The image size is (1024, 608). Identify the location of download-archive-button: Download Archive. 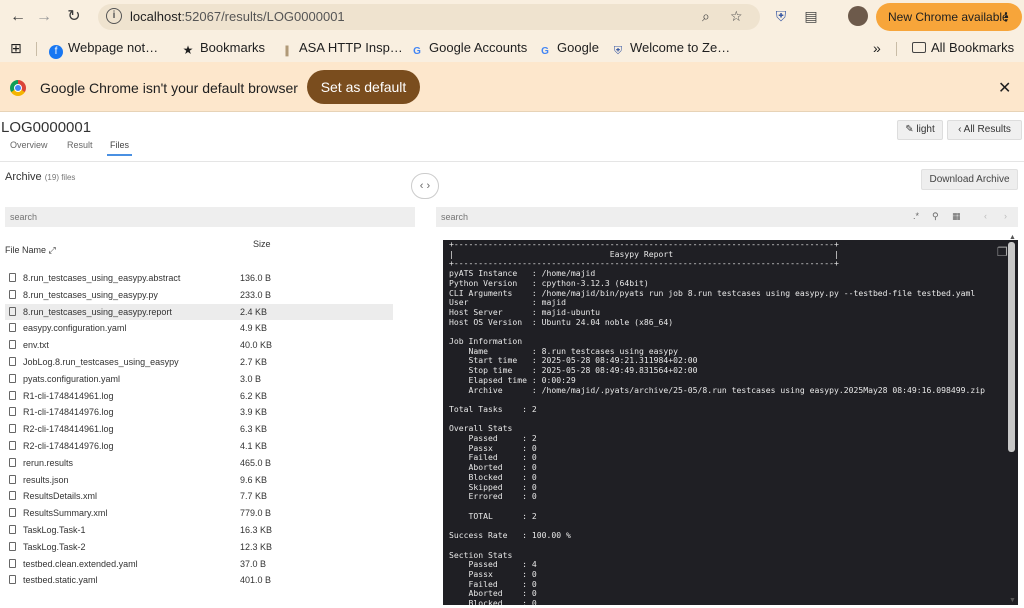
(969, 179).